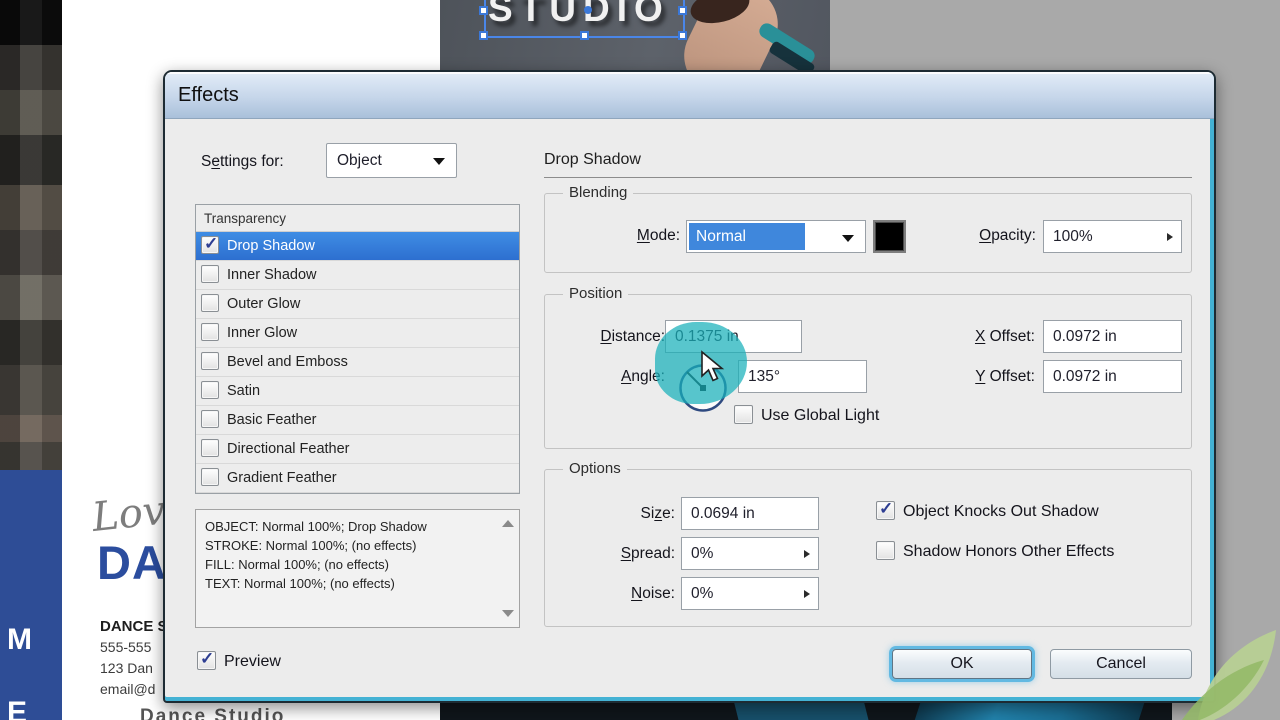  Describe the element at coordinates (653, 593) in the screenshot. I see `noise-label: Noise:` at that location.